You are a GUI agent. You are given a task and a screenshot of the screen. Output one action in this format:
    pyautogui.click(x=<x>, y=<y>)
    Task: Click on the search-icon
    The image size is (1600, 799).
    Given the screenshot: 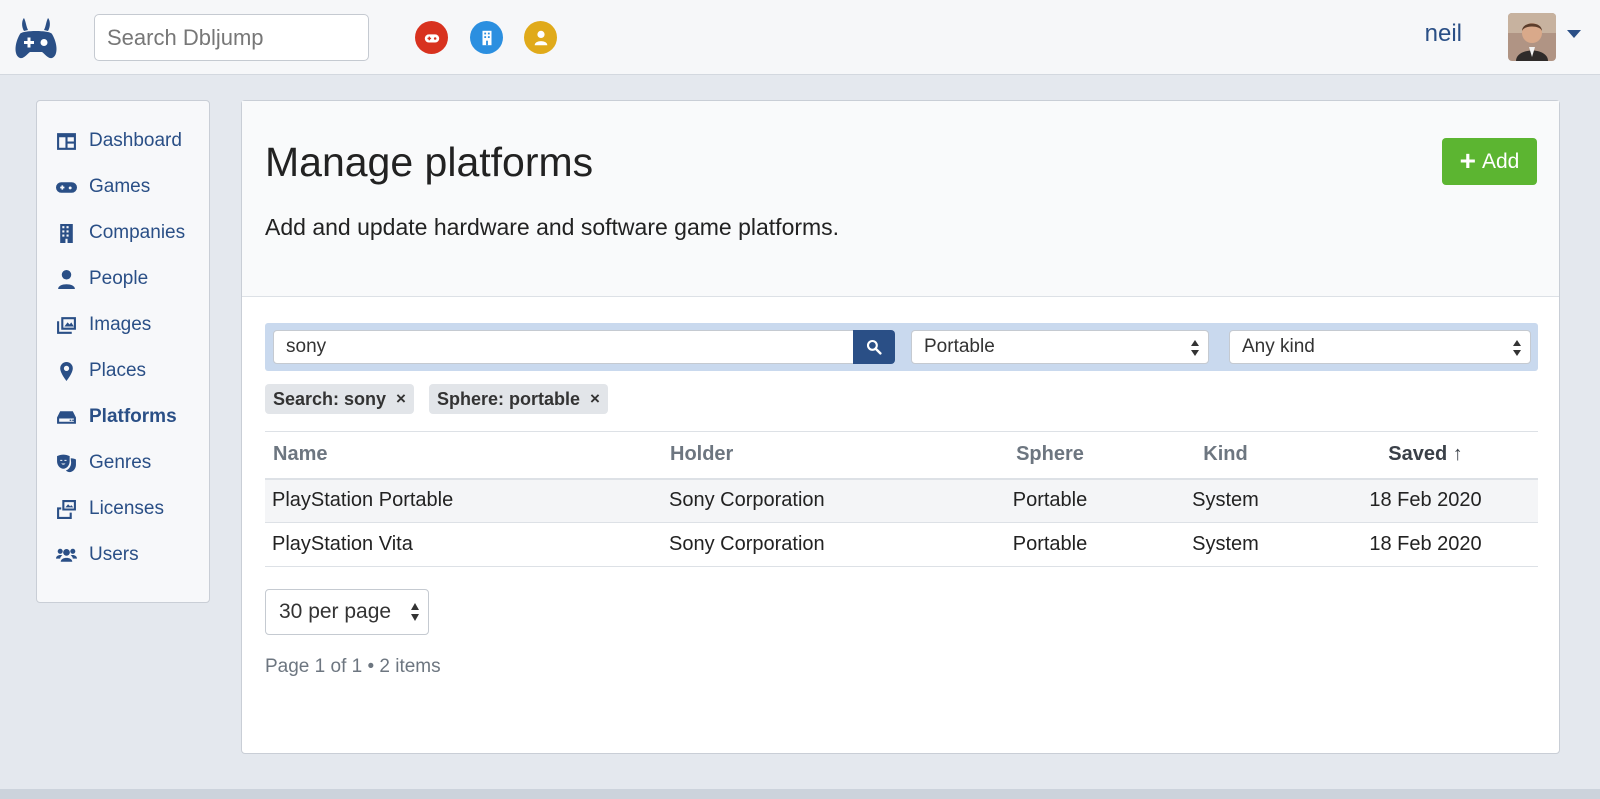 What is the action you would take?
    pyautogui.click(x=874, y=347)
    